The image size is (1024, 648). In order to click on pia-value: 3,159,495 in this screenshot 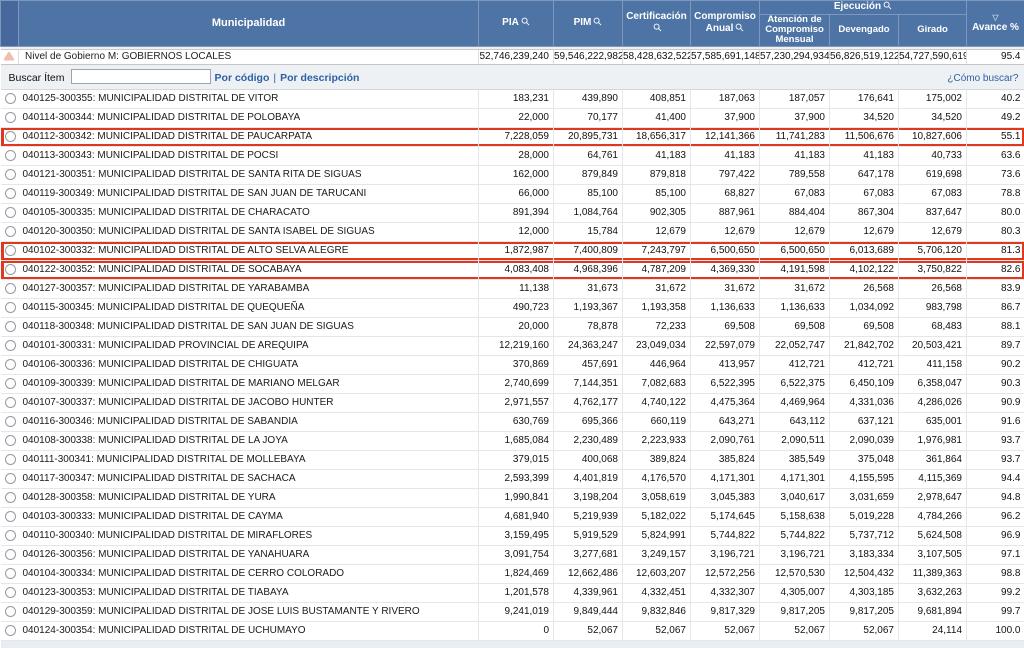, I will do `click(516, 535)`.